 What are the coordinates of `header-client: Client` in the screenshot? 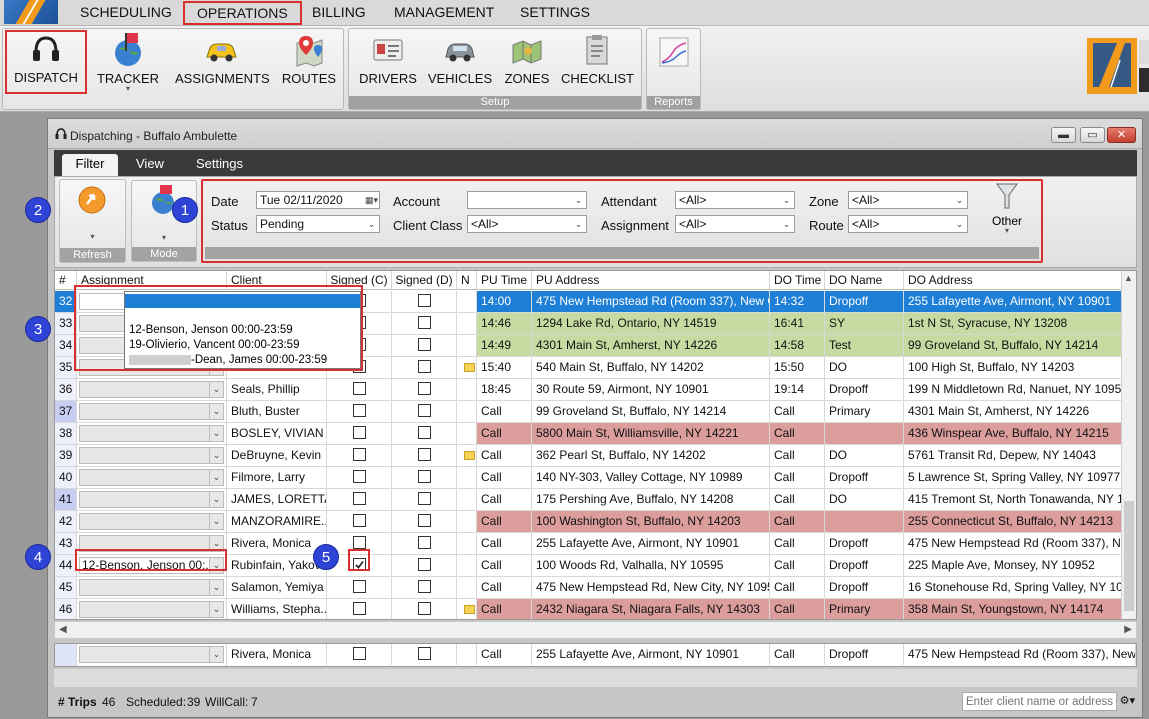 It's located at (277, 280).